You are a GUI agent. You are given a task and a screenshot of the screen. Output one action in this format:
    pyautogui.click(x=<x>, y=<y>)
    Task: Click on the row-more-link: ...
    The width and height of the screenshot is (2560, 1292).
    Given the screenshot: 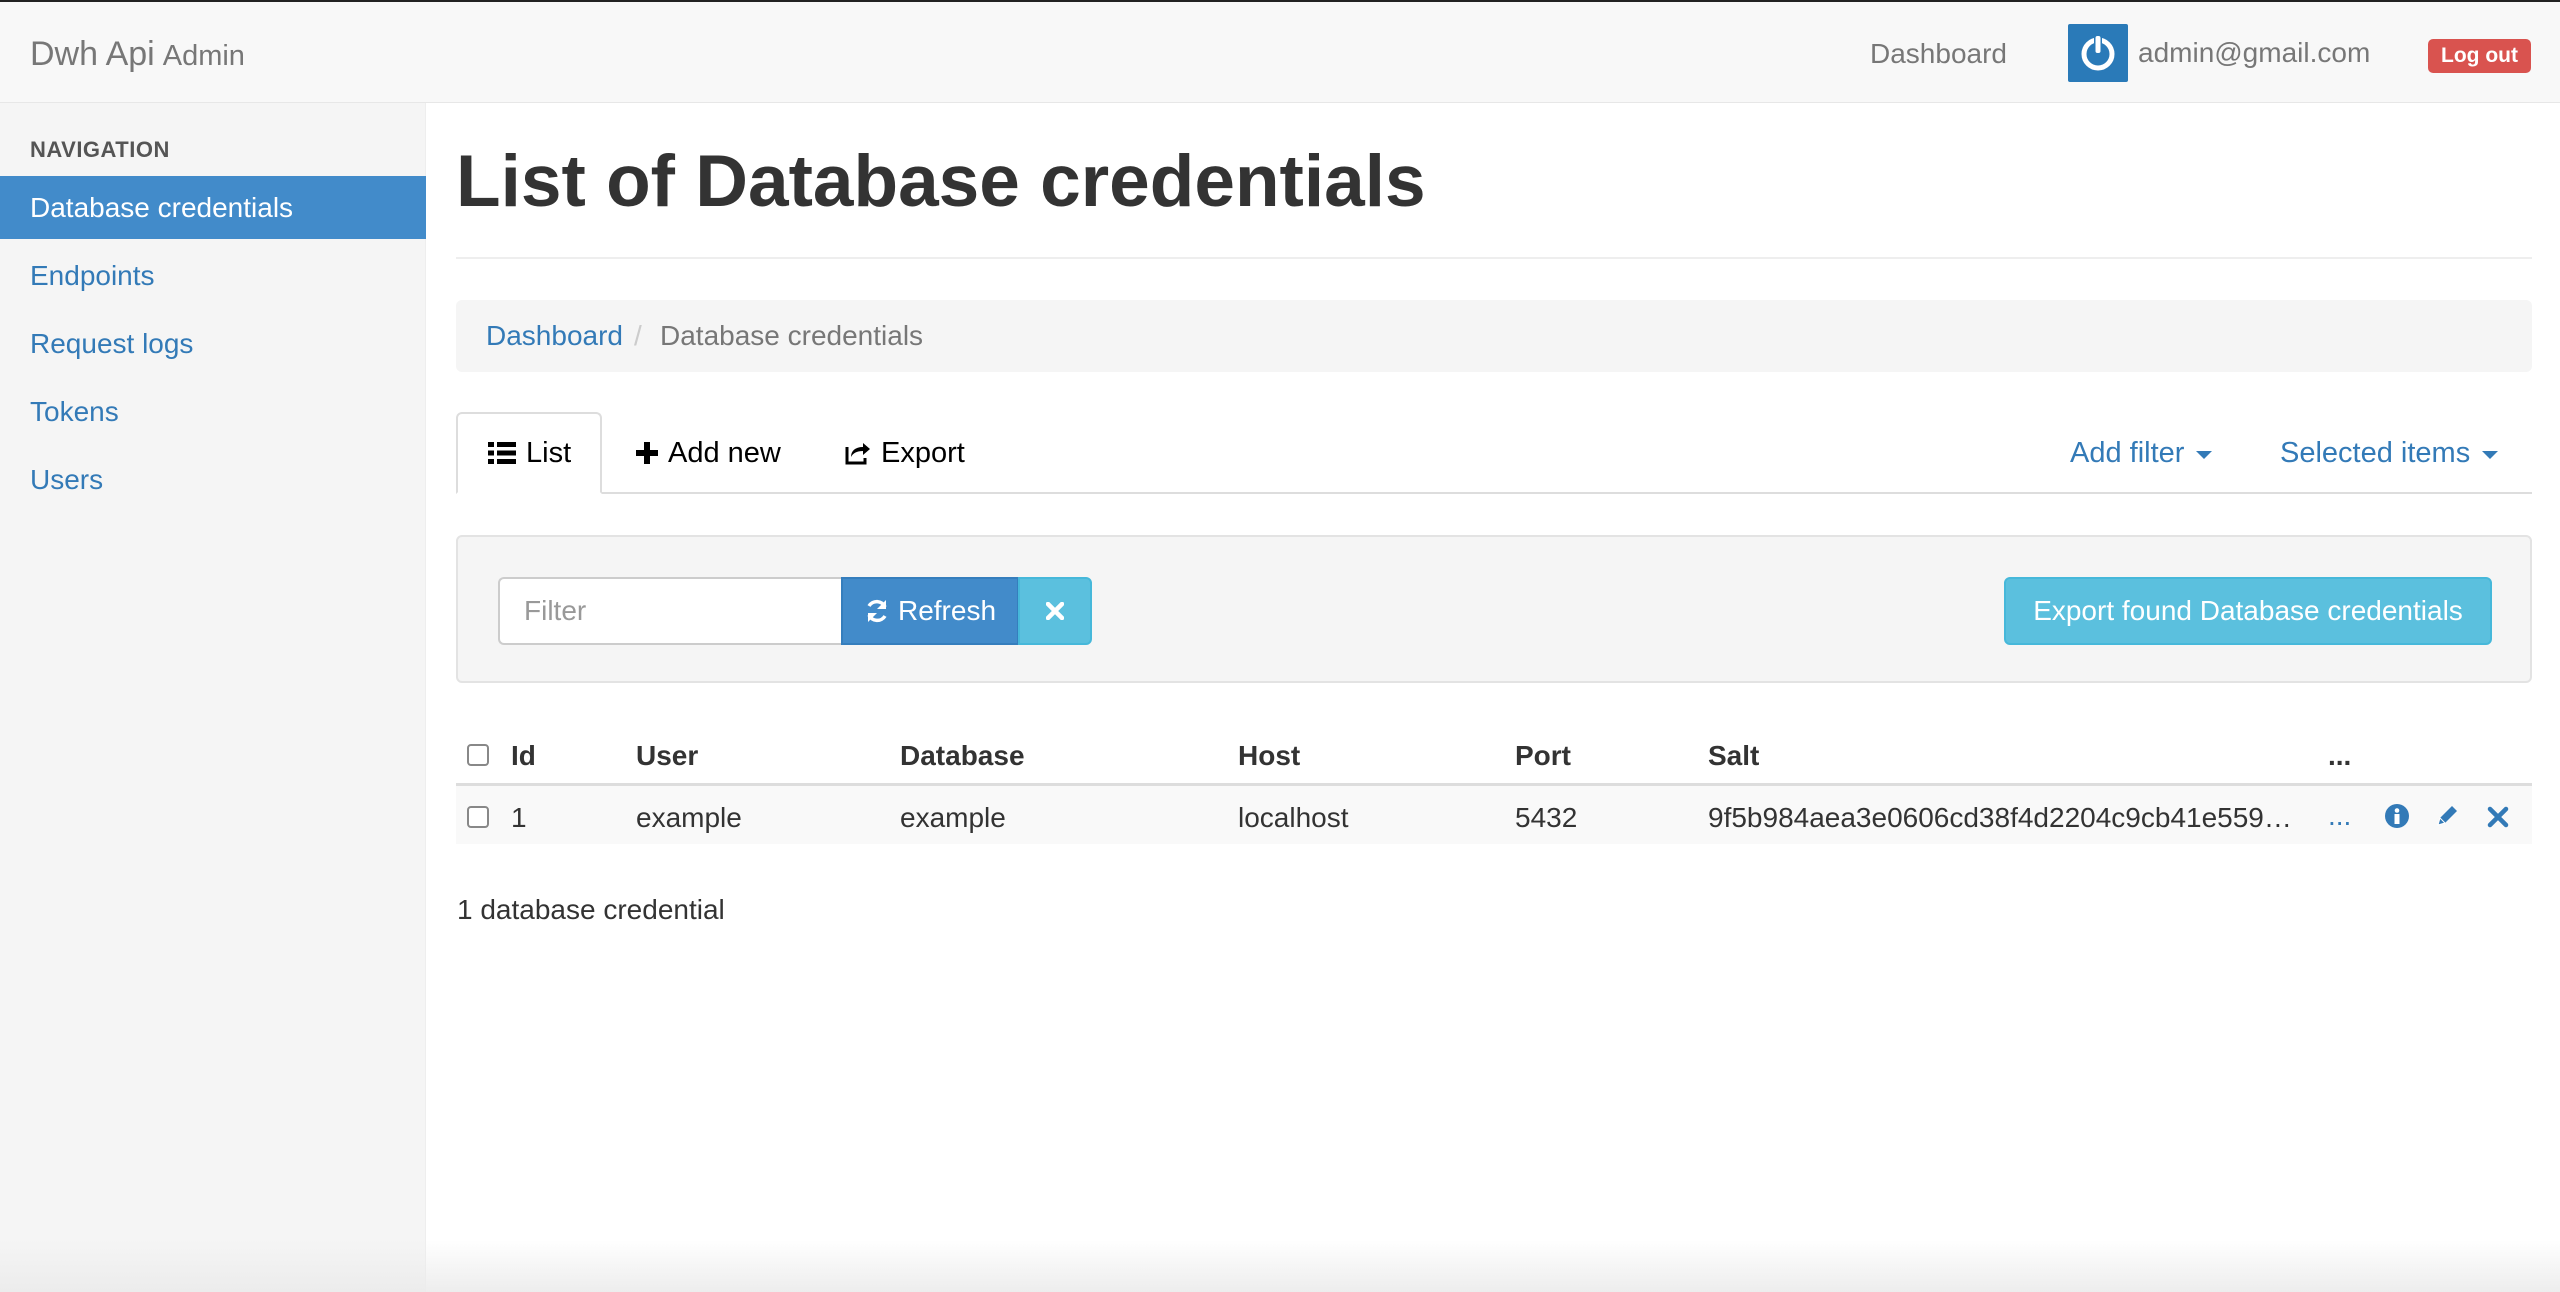 What is the action you would take?
    pyautogui.click(x=2339, y=816)
    